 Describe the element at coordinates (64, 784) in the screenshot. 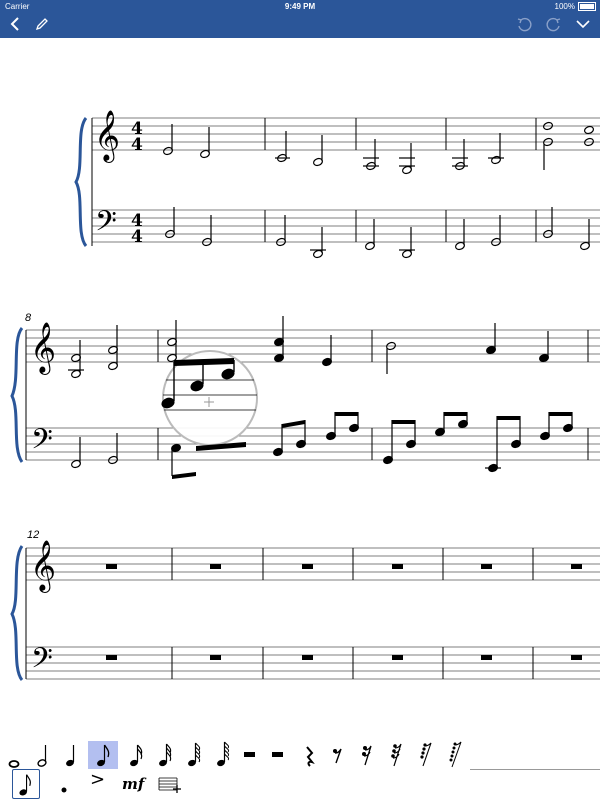

I see `palette-dot` at that location.